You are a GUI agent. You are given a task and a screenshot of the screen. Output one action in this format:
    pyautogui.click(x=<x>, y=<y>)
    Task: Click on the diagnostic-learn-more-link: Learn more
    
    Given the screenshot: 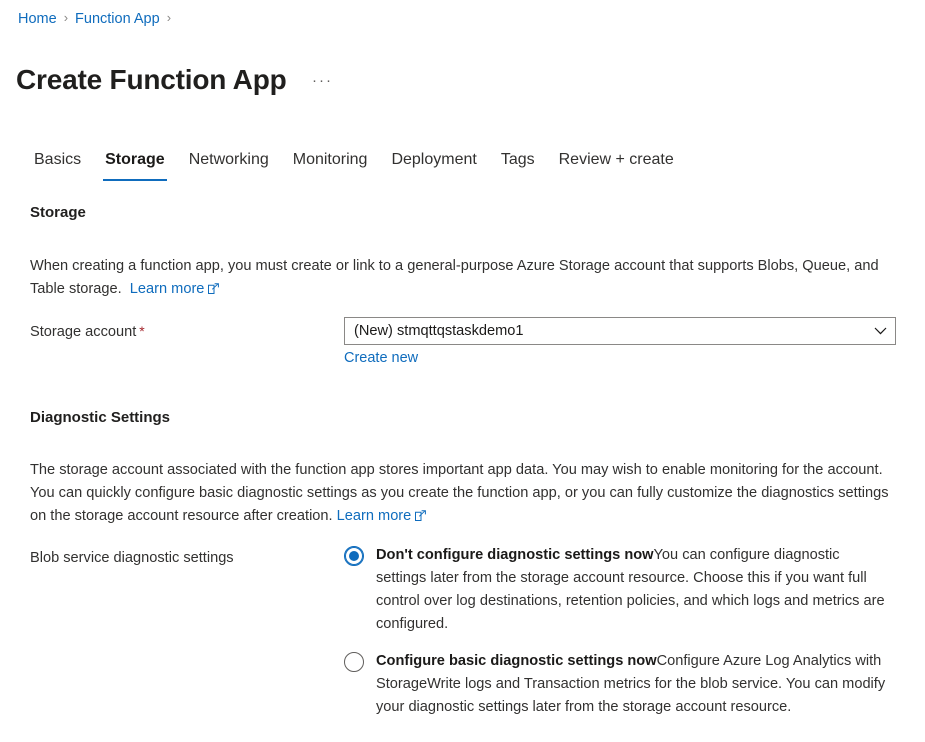 What is the action you would take?
    pyautogui.click(x=382, y=516)
    